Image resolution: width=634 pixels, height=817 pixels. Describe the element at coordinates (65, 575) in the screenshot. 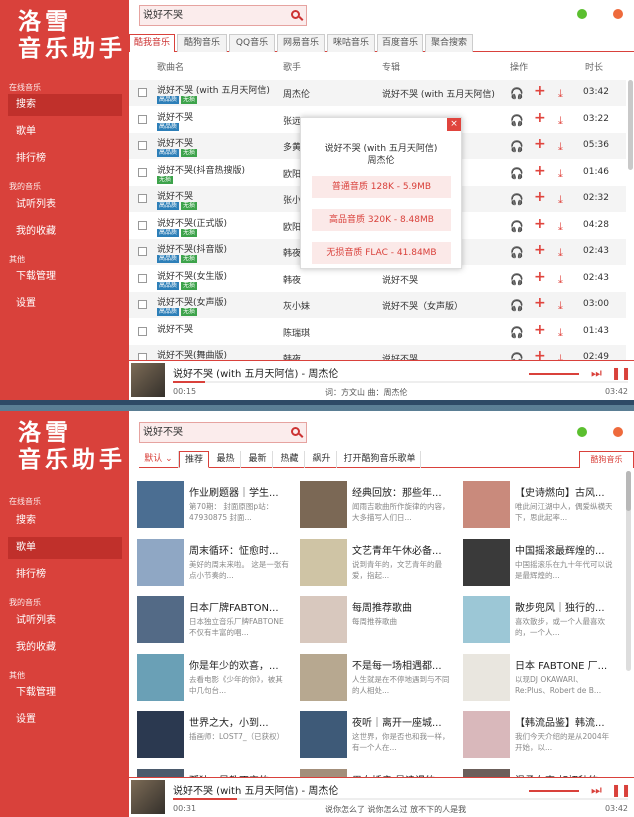

I see `sidebar-item-leaderboard: 排行榜` at that location.